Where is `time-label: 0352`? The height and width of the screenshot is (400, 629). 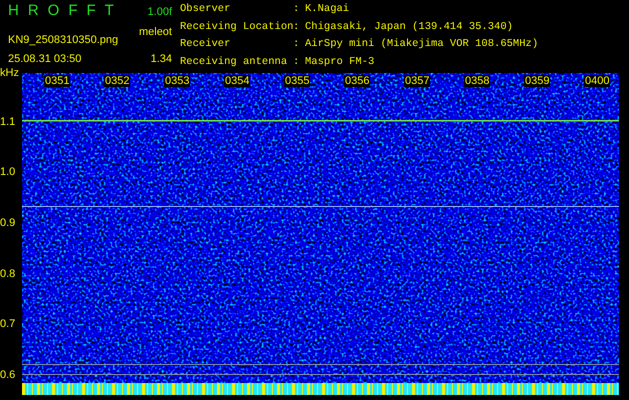 time-label: 0352 is located at coordinates (117, 81).